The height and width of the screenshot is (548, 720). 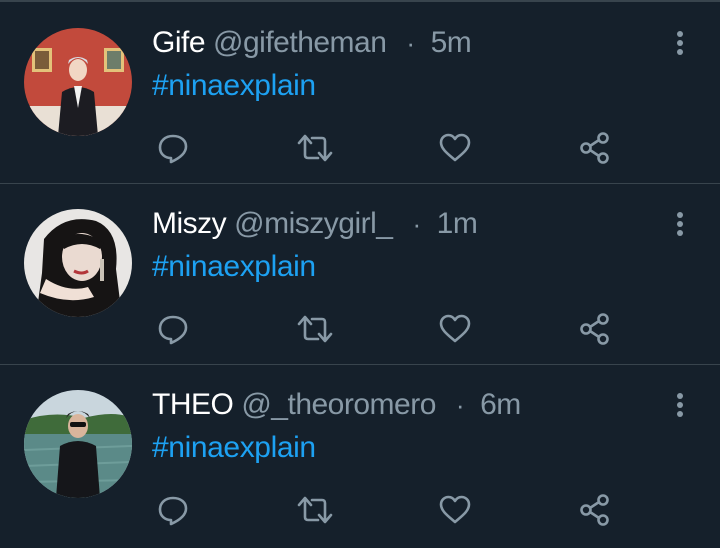 What do you see at coordinates (500, 405) in the screenshot?
I see `timestamp: 6m` at bounding box center [500, 405].